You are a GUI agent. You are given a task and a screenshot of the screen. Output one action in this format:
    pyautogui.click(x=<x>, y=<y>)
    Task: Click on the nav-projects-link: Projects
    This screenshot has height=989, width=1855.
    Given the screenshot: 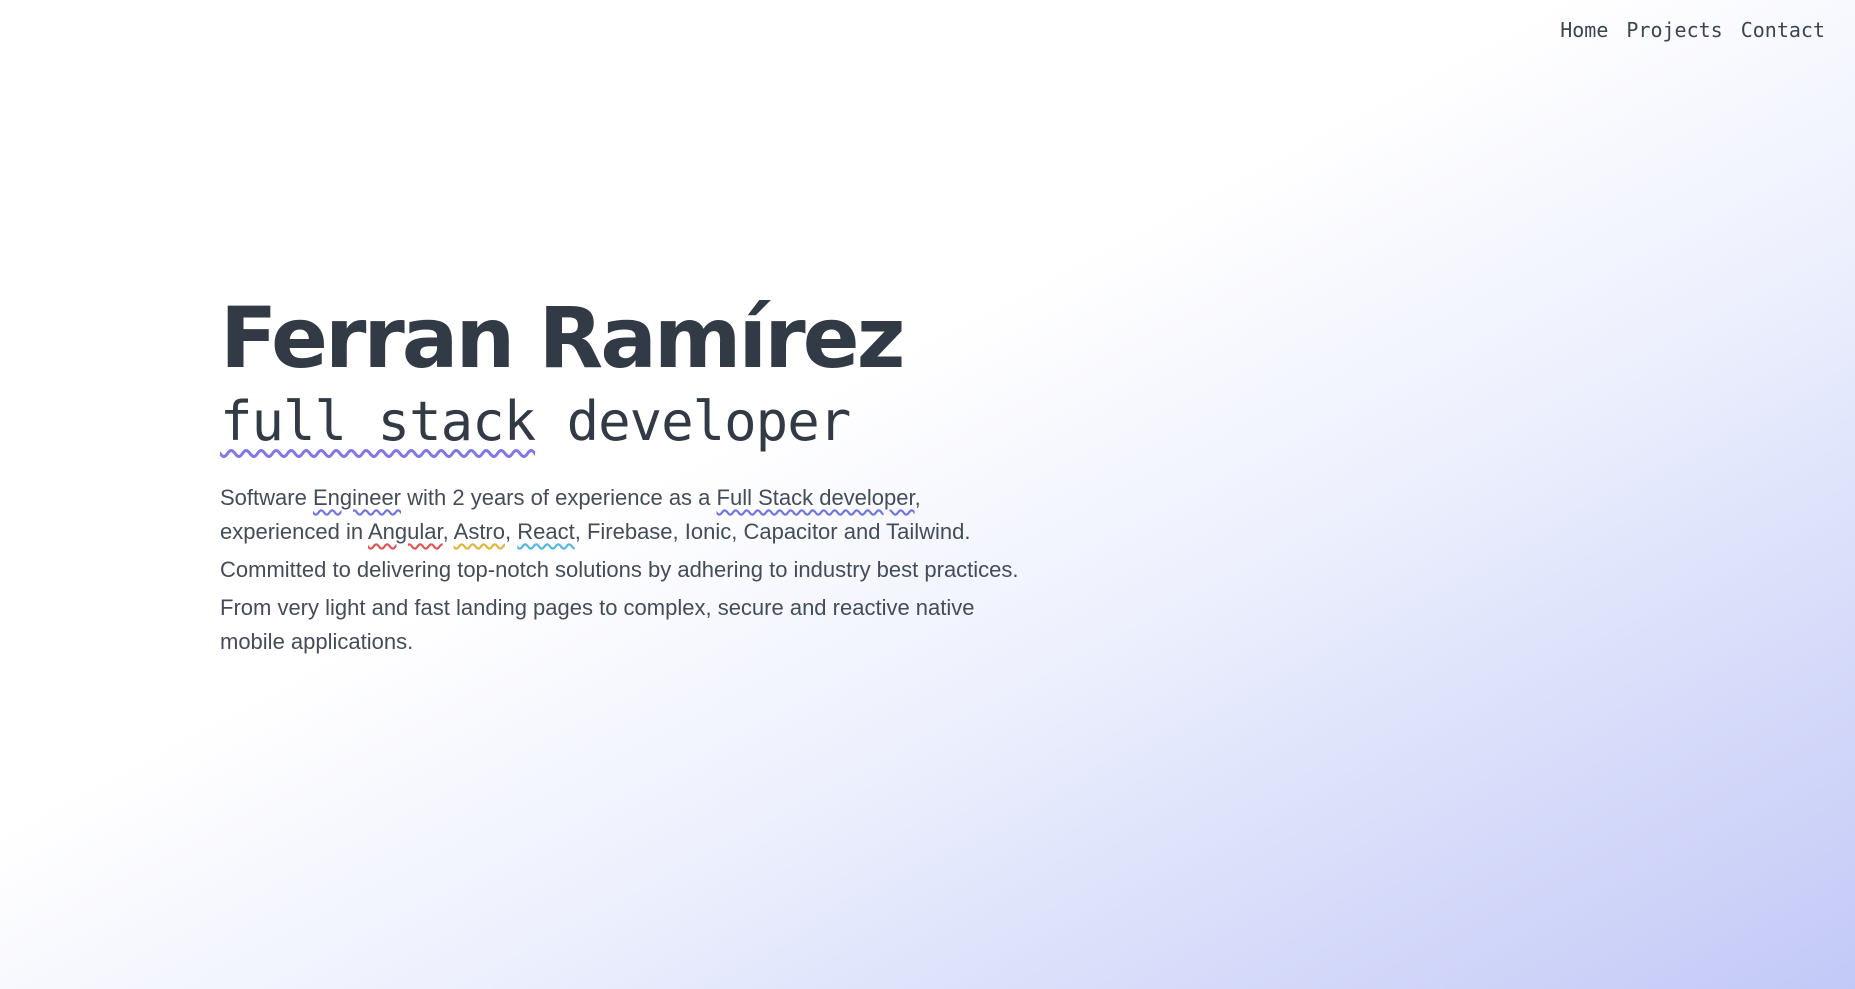 What is the action you would take?
    pyautogui.click(x=1674, y=30)
    